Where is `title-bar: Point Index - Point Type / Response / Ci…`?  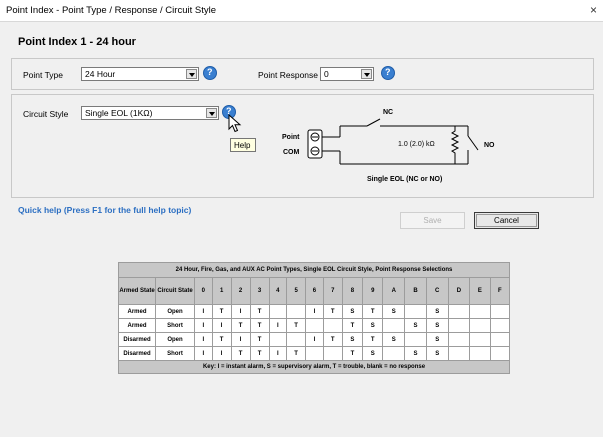
title-bar: Point Index - Point Type / Response / Ci… is located at coordinates (301, 11).